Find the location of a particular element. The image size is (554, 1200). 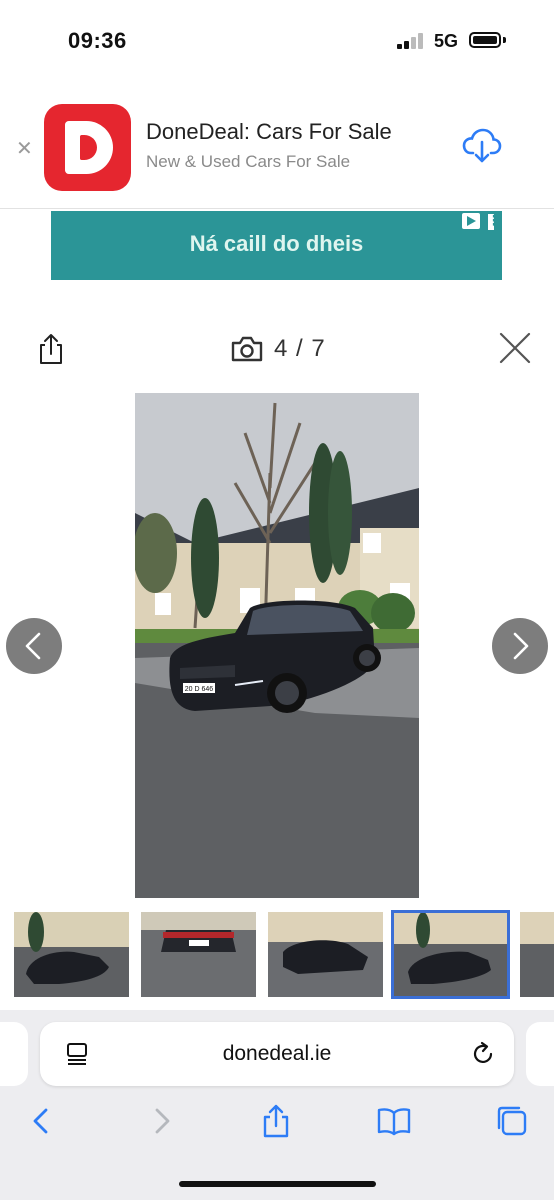

close-icon: ✕ is located at coordinates (24, 148).